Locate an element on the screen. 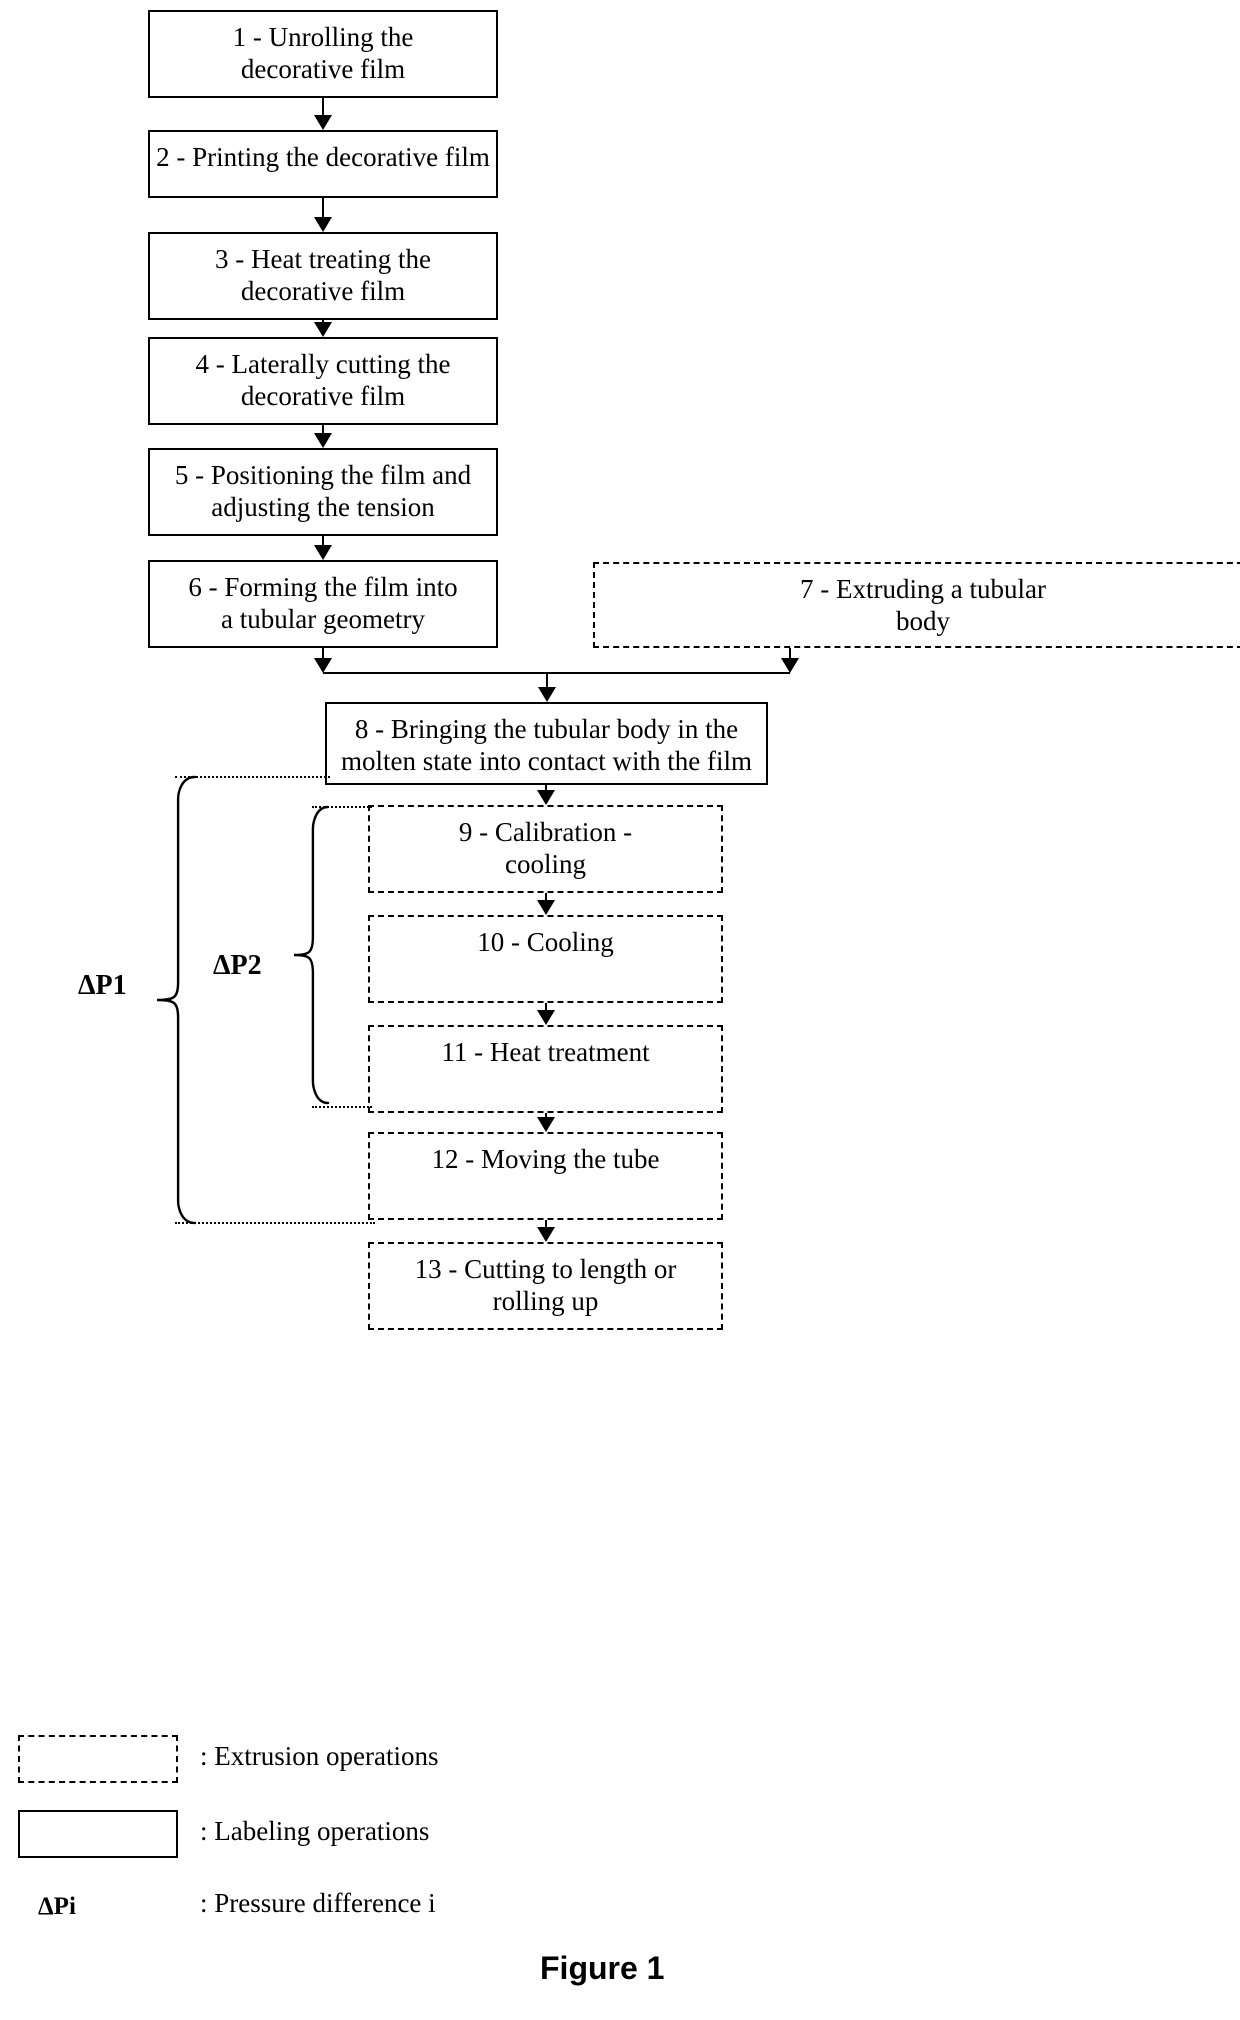 This screenshot has width=1240, height=2020. process-box-5-line-1: 5 - Positioning the film and is located at coordinates (323, 475).